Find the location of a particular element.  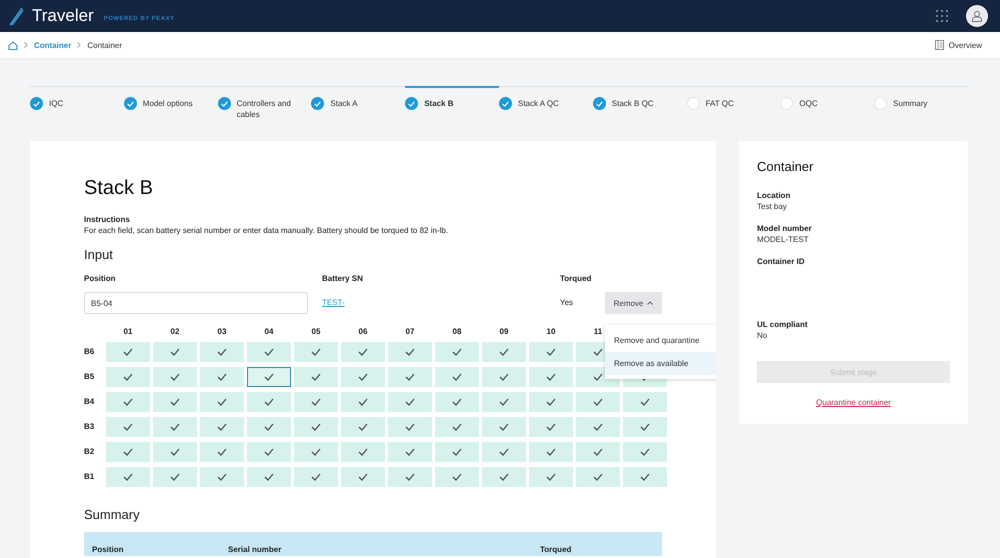

apps-grid-icon is located at coordinates (942, 16).